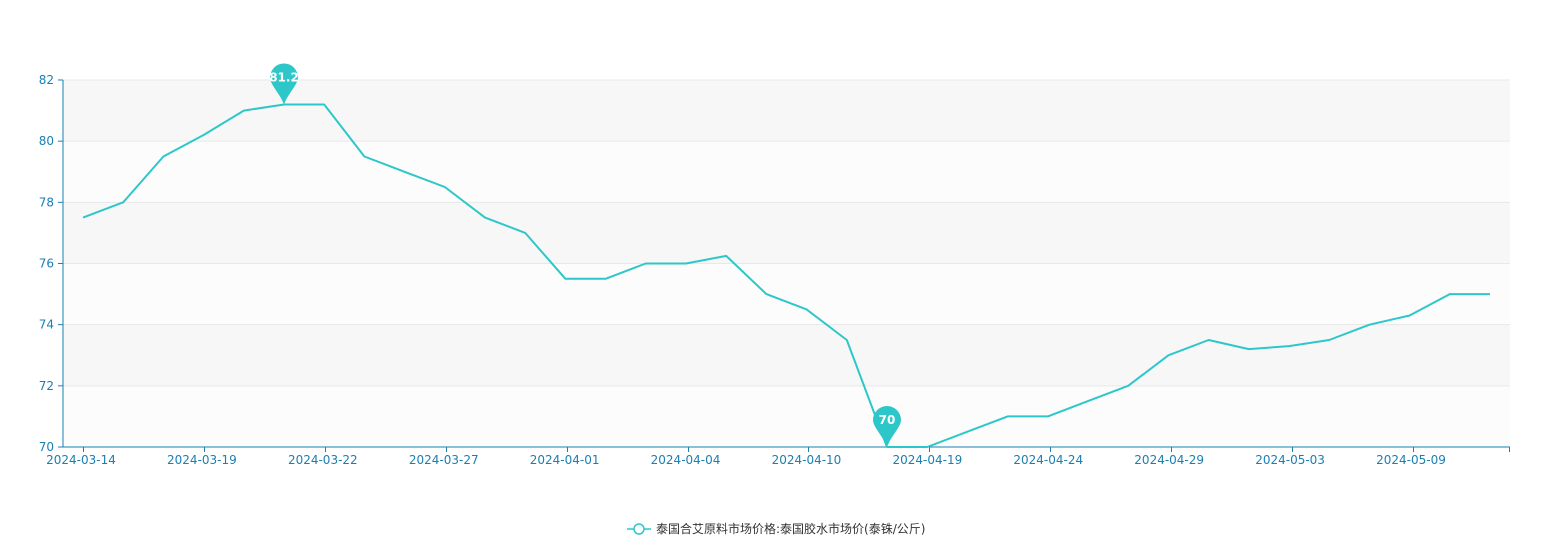  Describe the element at coordinates (46, 80) in the screenshot. I see `y-tick-label: 82` at that location.